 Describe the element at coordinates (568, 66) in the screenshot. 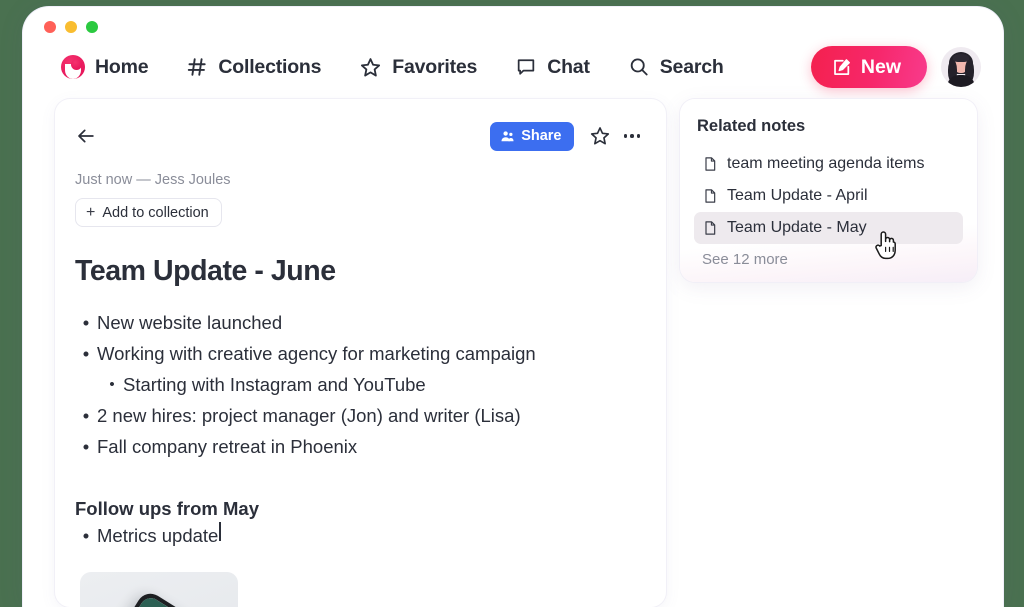

I see `nav-item-chat-label: Chat` at that location.